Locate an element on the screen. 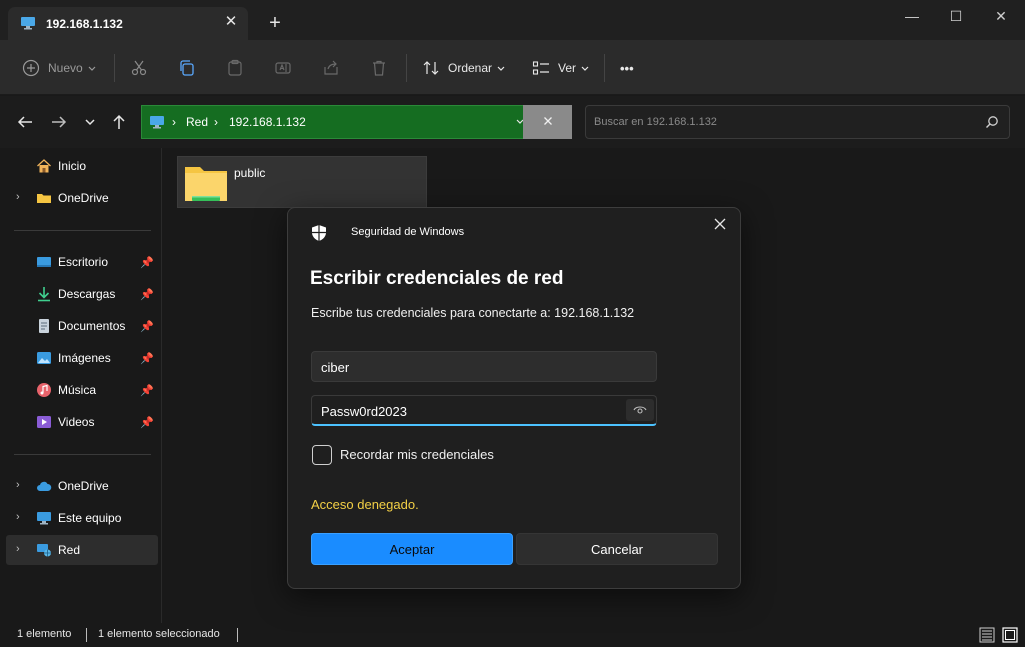 The height and width of the screenshot is (647, 1025). view-button: Ver is located at coordinates (561, 68).